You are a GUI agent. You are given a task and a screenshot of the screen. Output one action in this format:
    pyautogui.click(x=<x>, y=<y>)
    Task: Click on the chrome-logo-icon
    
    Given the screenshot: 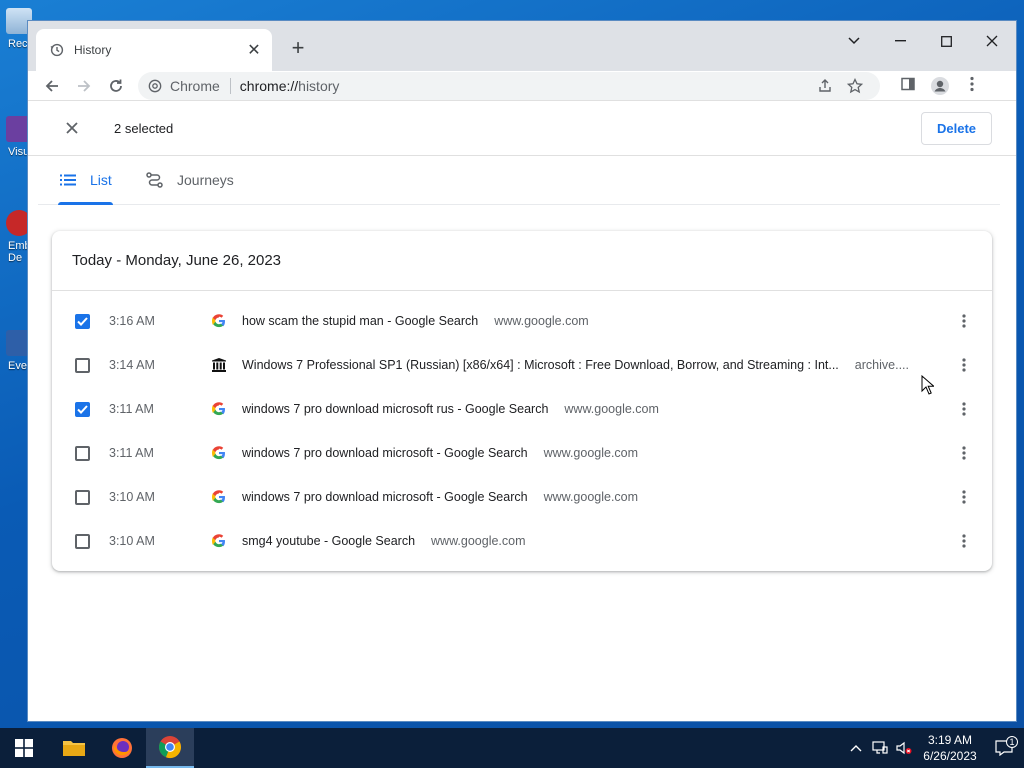 What is the action you would take?
    pyautogui.click(x=155, y=86)
    